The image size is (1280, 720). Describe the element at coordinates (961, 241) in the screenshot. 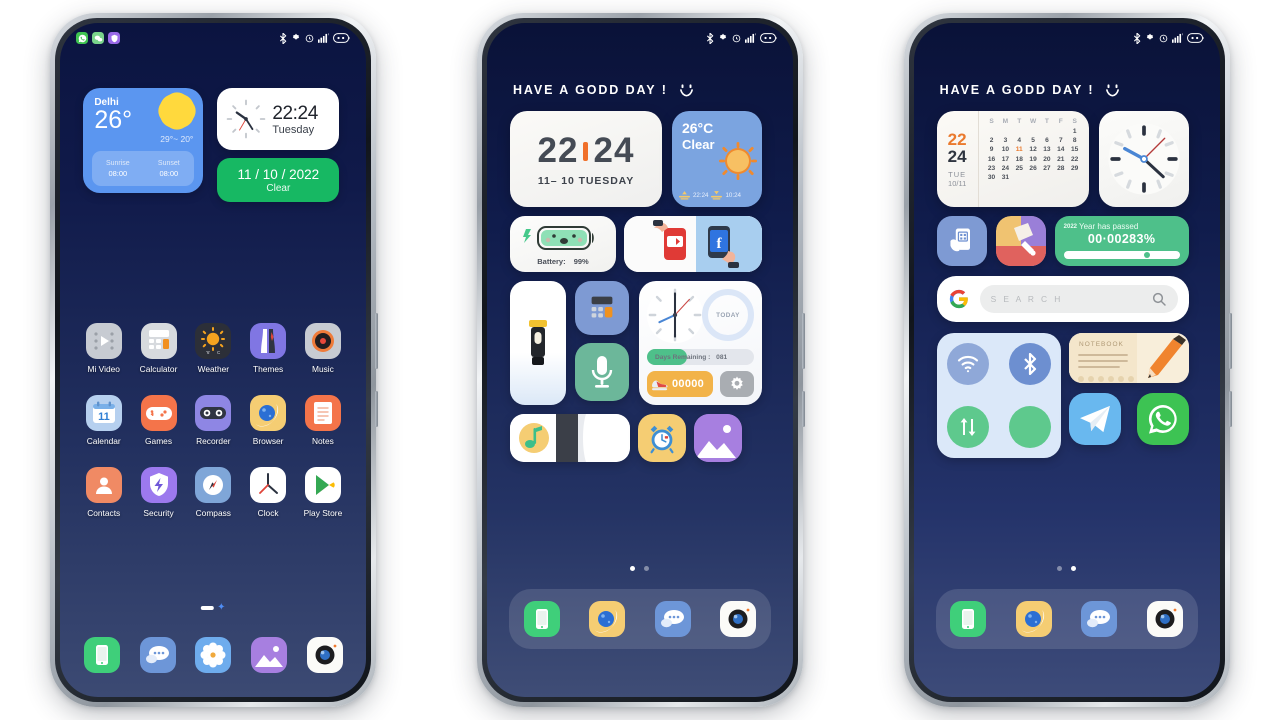

I see `scanner-widget` at that location.